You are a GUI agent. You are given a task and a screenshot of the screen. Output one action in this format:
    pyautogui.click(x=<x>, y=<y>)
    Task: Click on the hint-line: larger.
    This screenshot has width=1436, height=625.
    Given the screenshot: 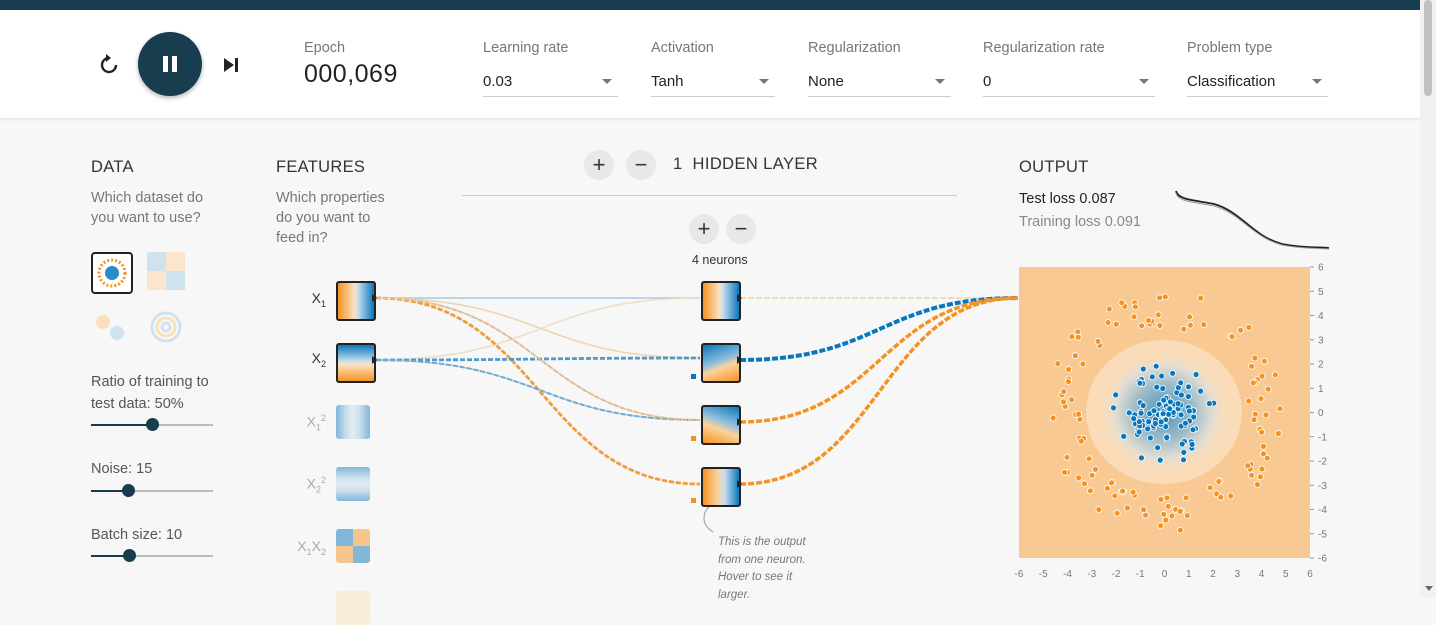 What is the action you would take?
    pyautogui.click(x=734, y=594)
    